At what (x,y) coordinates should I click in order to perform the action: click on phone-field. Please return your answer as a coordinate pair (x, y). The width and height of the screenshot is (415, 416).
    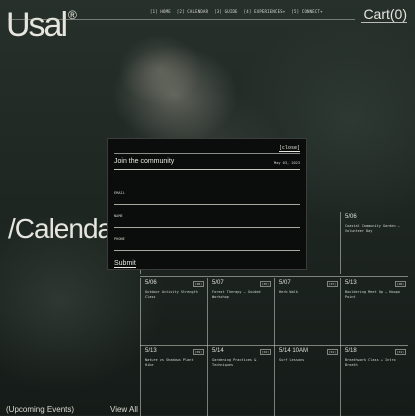
    Looking at the image, I should click on (207, 246).